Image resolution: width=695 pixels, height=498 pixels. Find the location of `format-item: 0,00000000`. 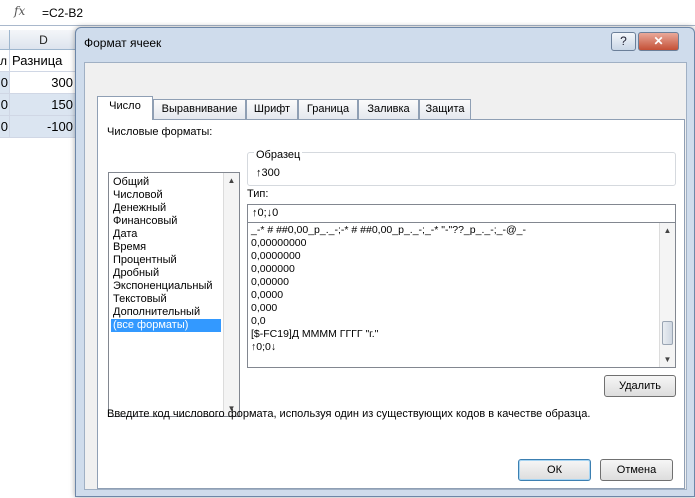

format-item: 0,00000000 is located at coordinates (278, 243).